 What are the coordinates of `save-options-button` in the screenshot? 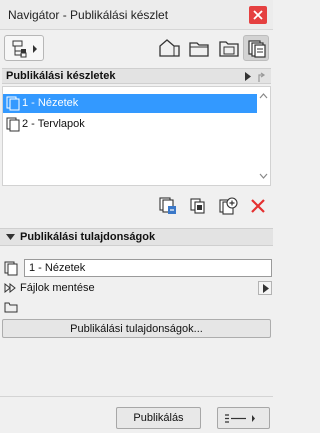 It's located at (265, 288).